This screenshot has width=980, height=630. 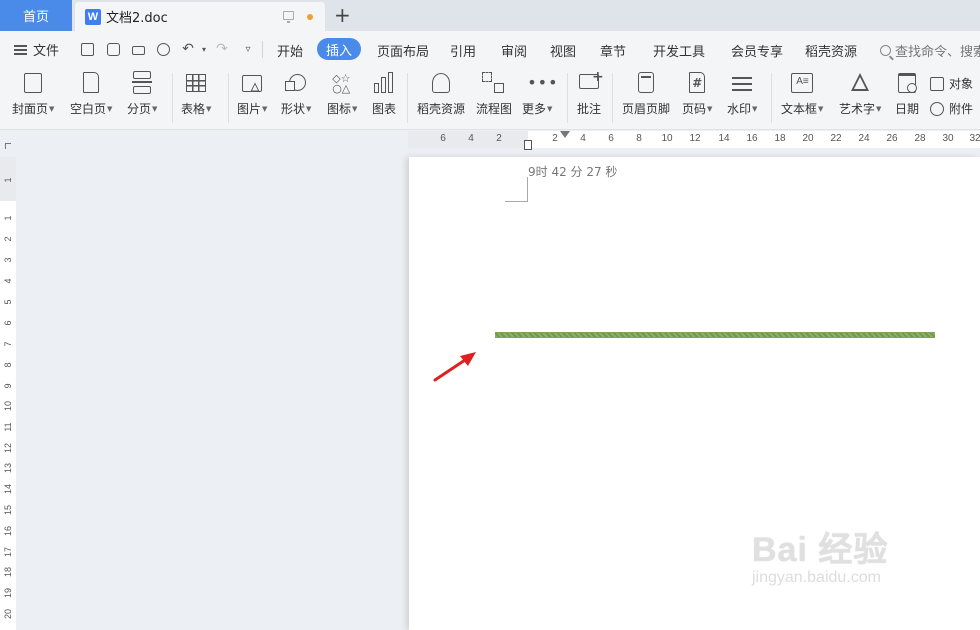 I want to click on ruler-labels: 6 4 2 2 4 6 8 10 12 14 16 18 20 22 24 26 28 30 32, so click(x=694, y=139).